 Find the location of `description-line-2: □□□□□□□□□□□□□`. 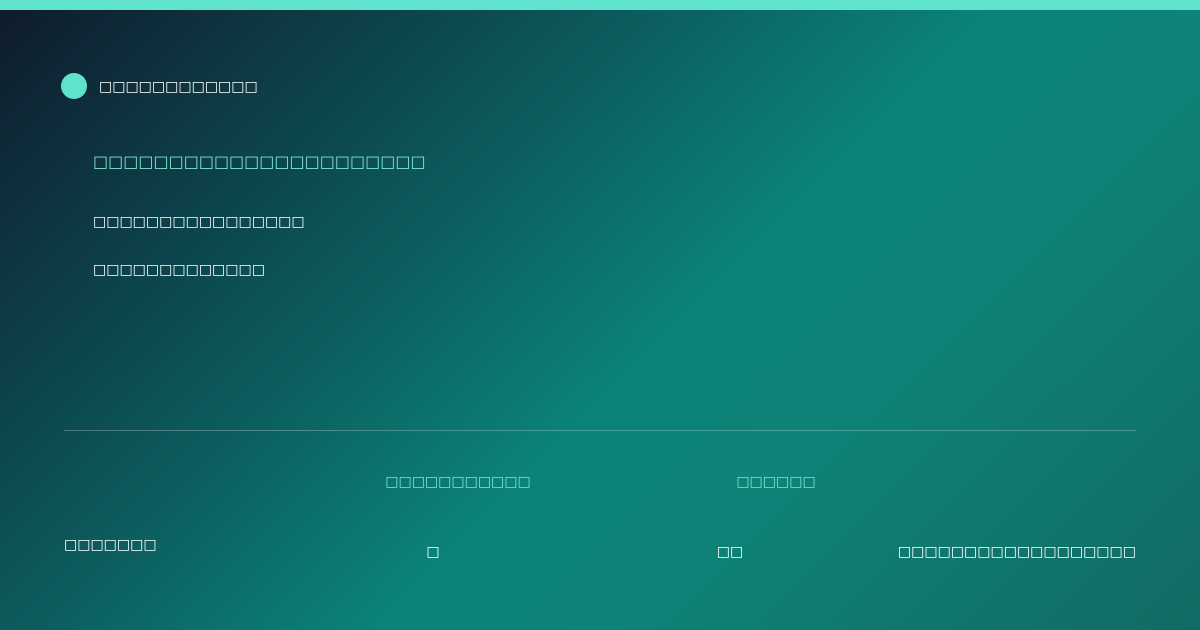

description-line-2: □□□□□□□□□□□□□ is located at coordinates (179, 270).